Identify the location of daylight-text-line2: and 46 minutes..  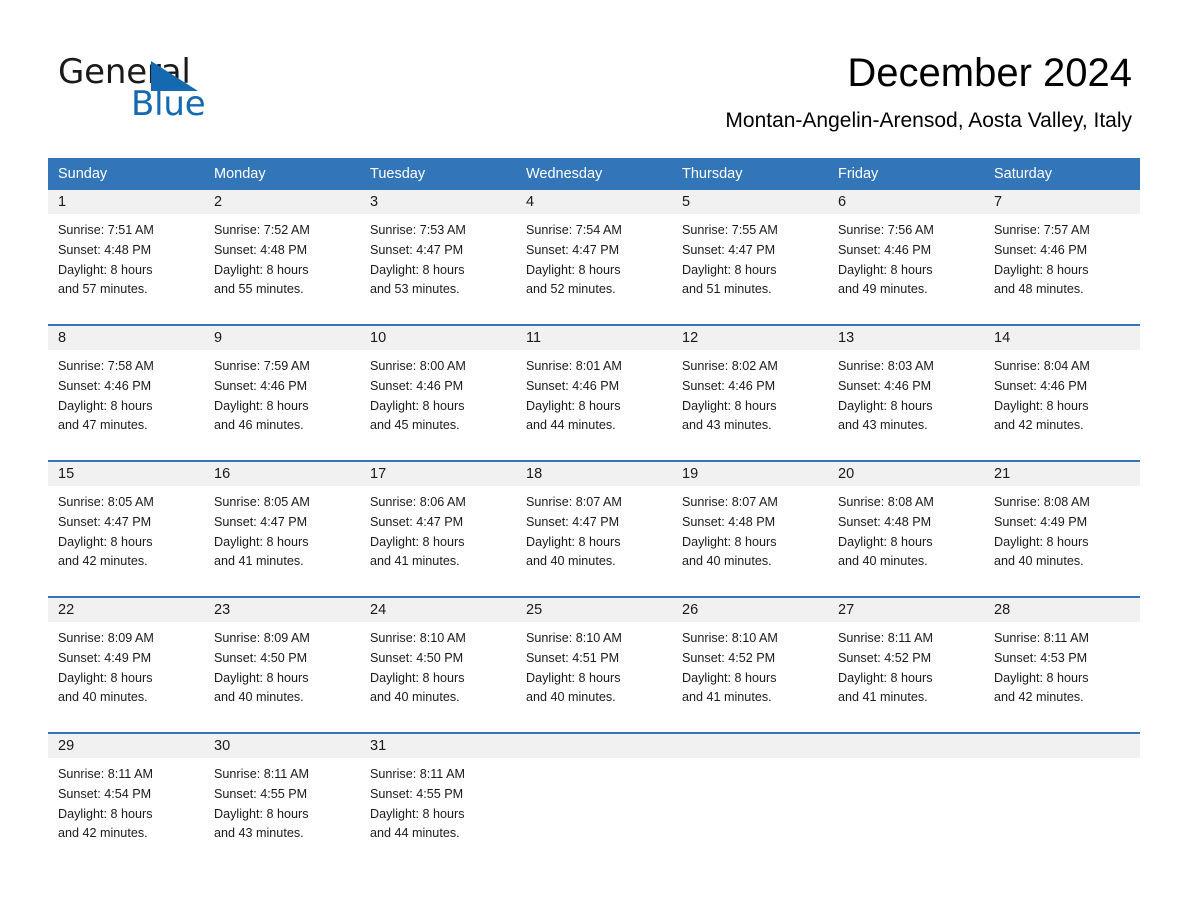
(259, 425).